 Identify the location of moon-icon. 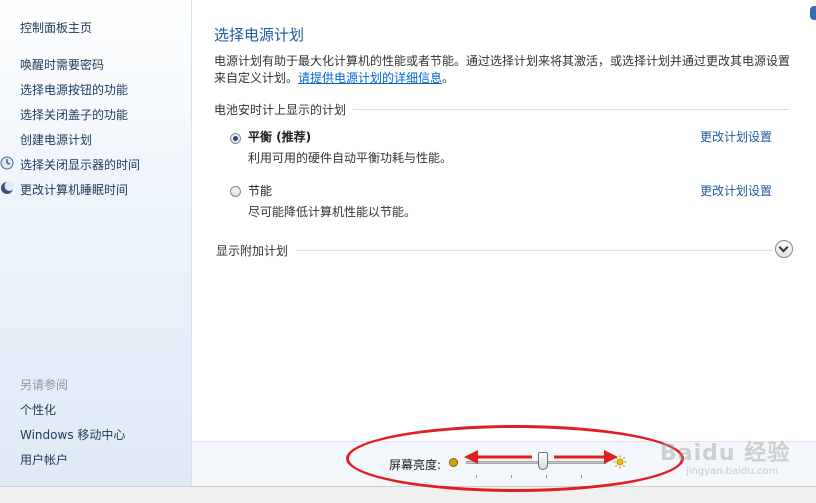
(7, 187).